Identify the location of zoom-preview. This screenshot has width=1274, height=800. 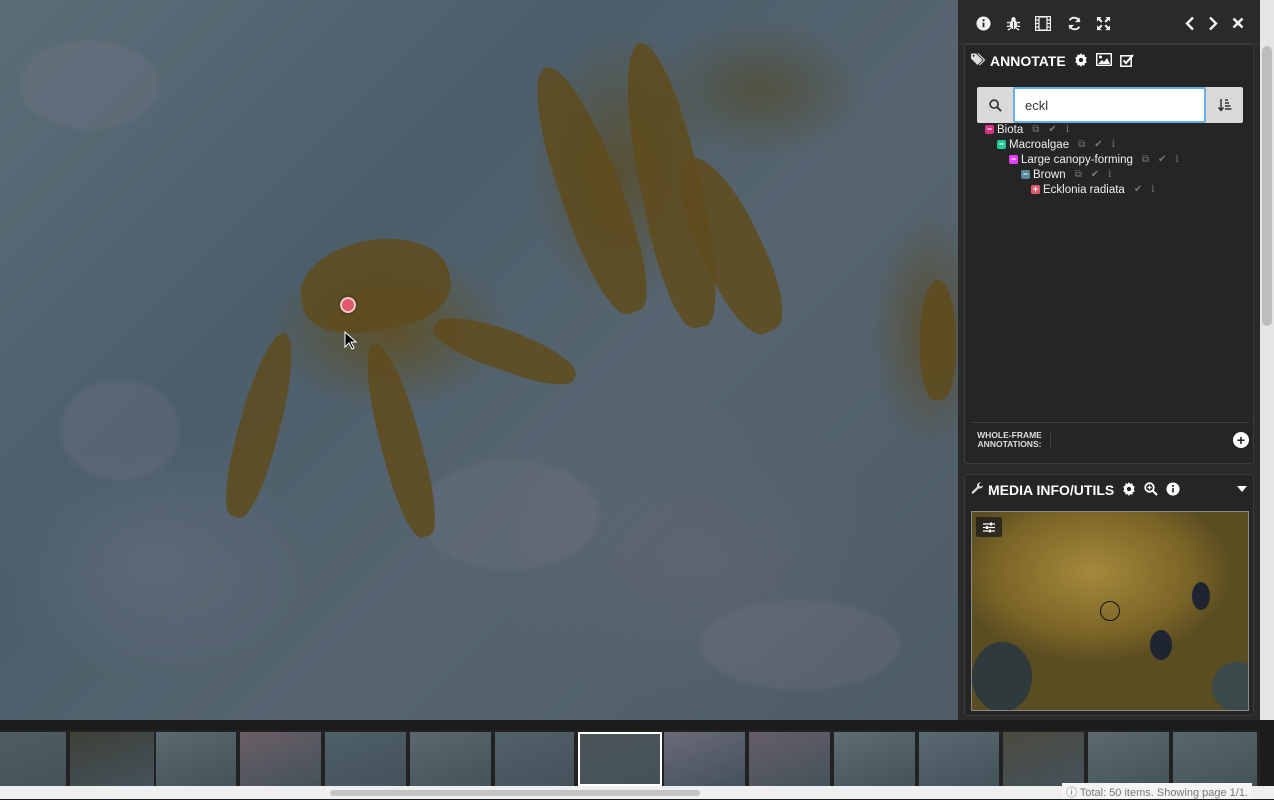
(1110, 611).